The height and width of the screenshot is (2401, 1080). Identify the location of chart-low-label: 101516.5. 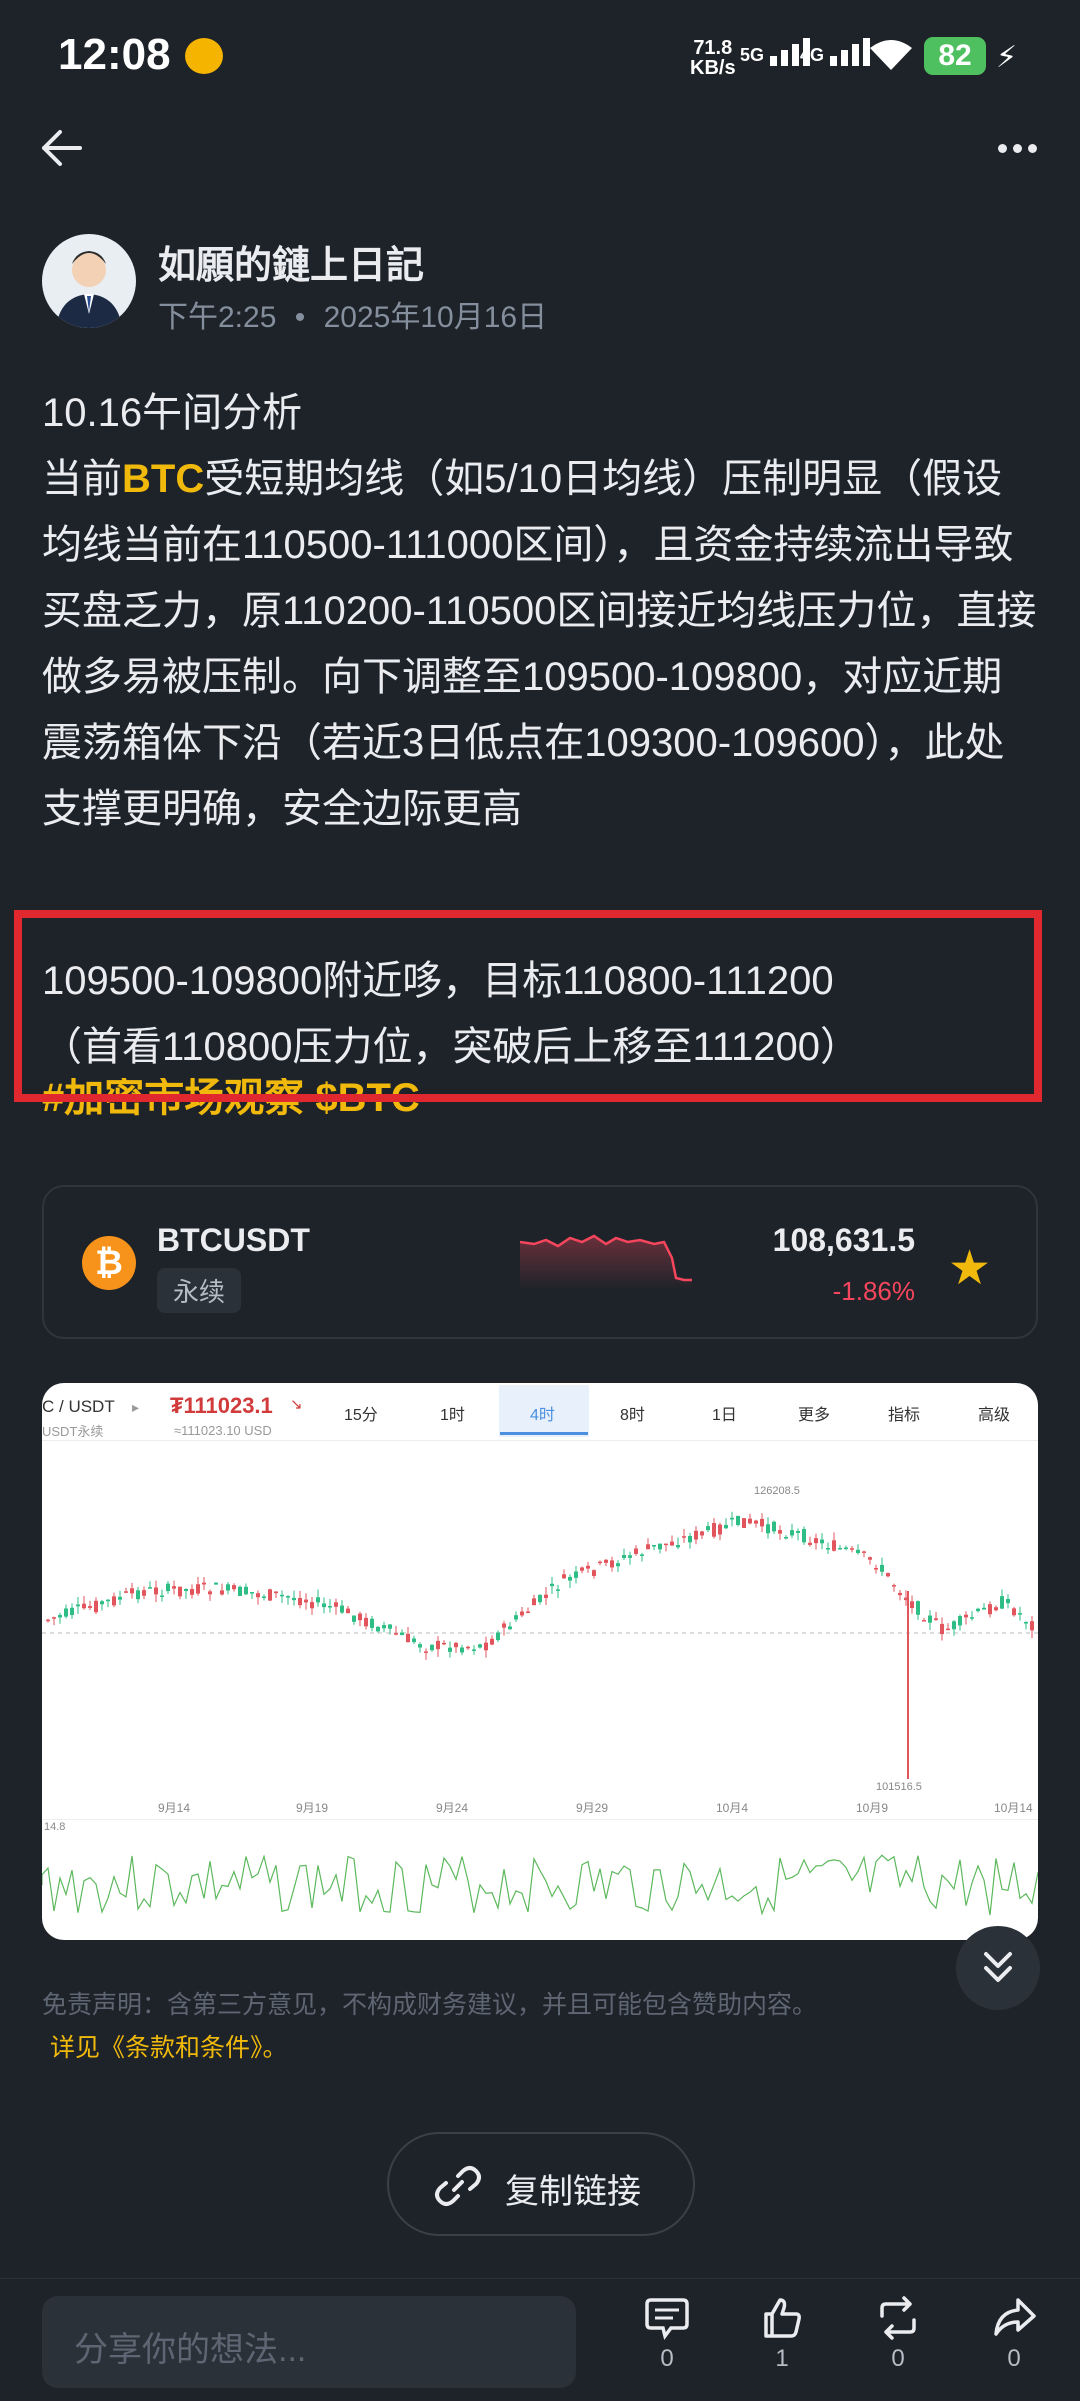
(899, 1787).